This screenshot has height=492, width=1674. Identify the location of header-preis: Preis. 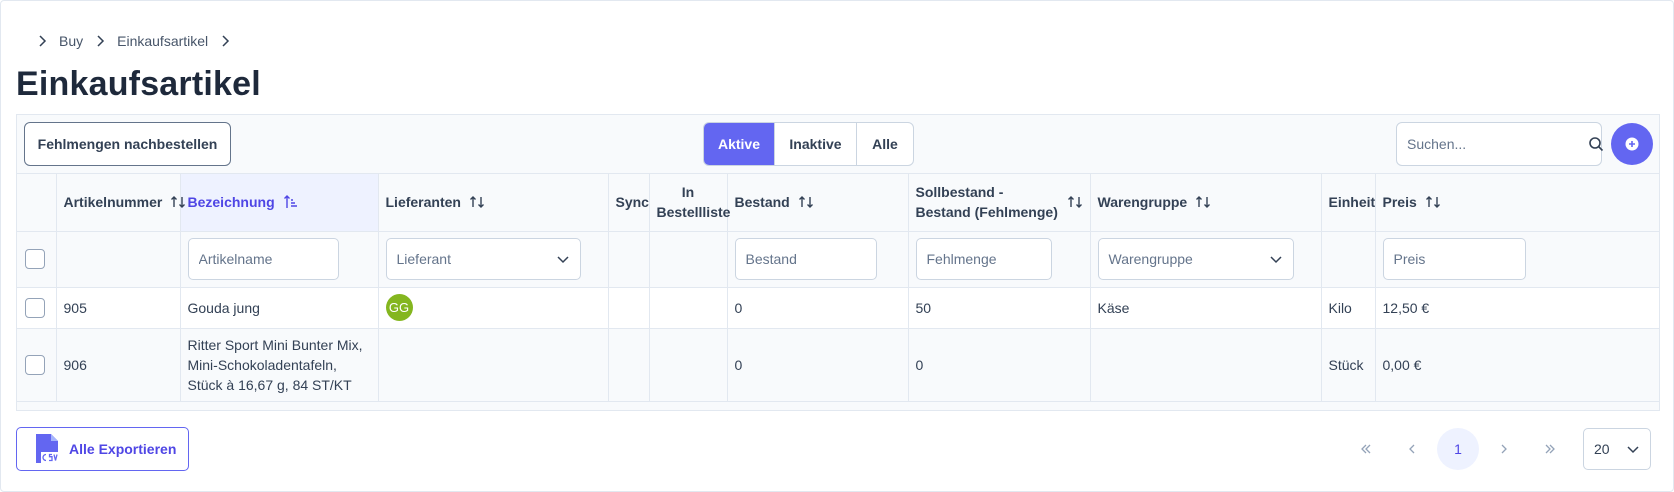
(1517, 203).